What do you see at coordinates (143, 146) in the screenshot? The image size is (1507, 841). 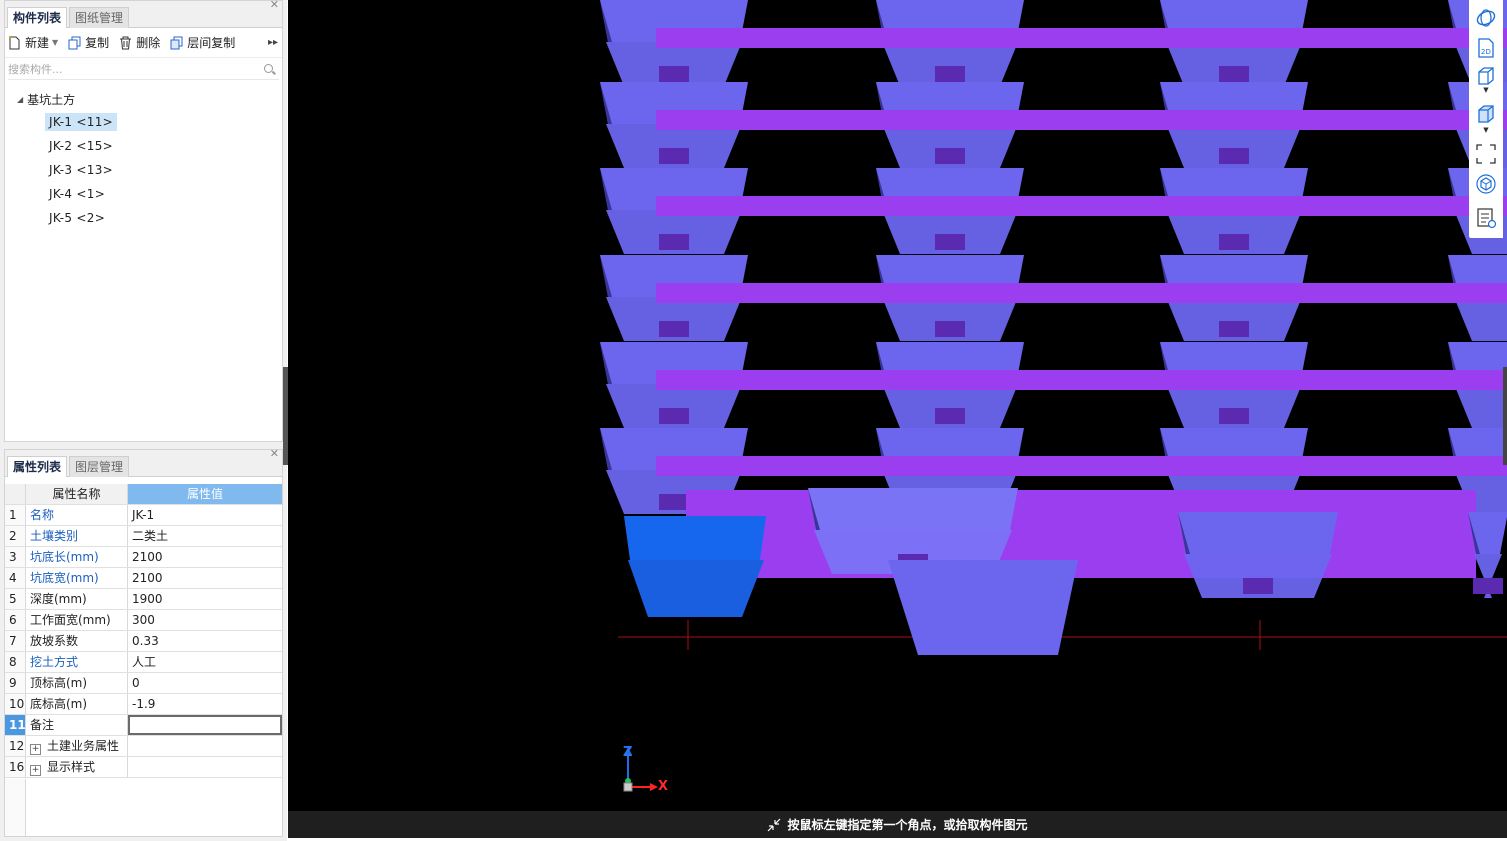 I see `tree-item: JK-2 <15>` at bounding box center [143, 146].